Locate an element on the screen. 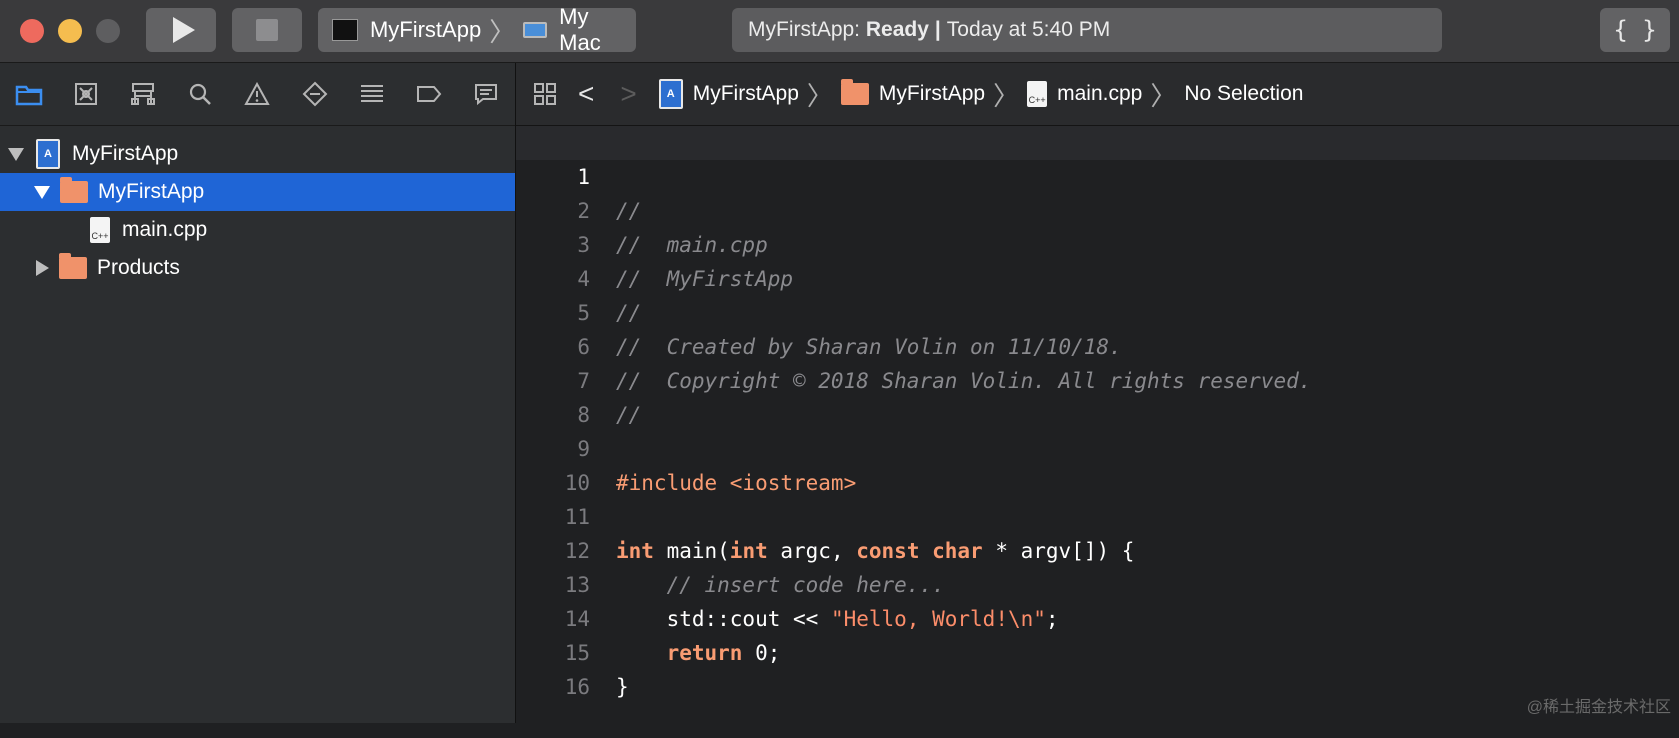 The image size is (1679, 738). tree-item-group: MyFirstApp is located at coordinates (257, 192).